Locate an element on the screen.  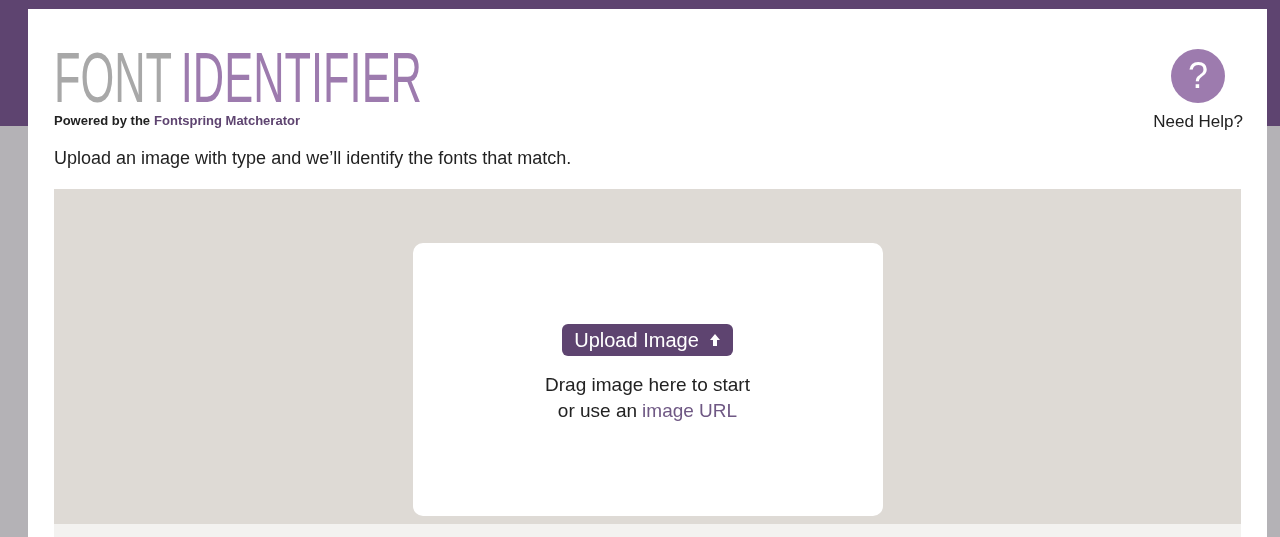
upload-button: Upload Image is located at coordinates (647, 339).